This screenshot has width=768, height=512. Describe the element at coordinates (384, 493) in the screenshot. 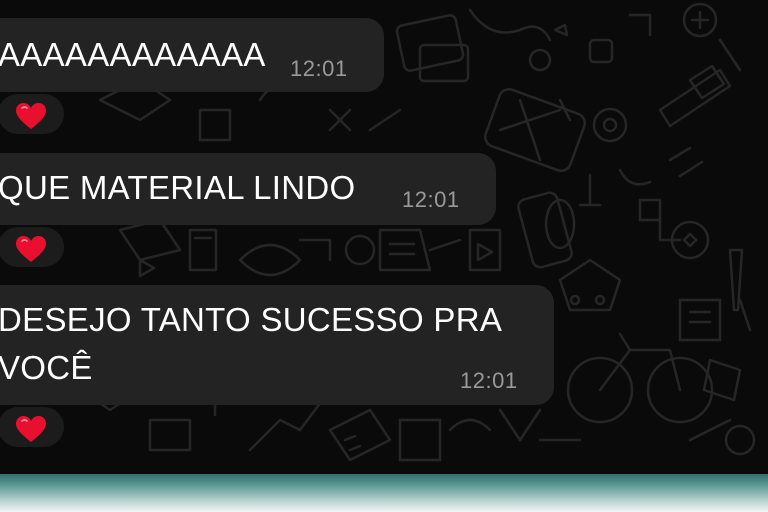

I see `bottom-bar` at that location.